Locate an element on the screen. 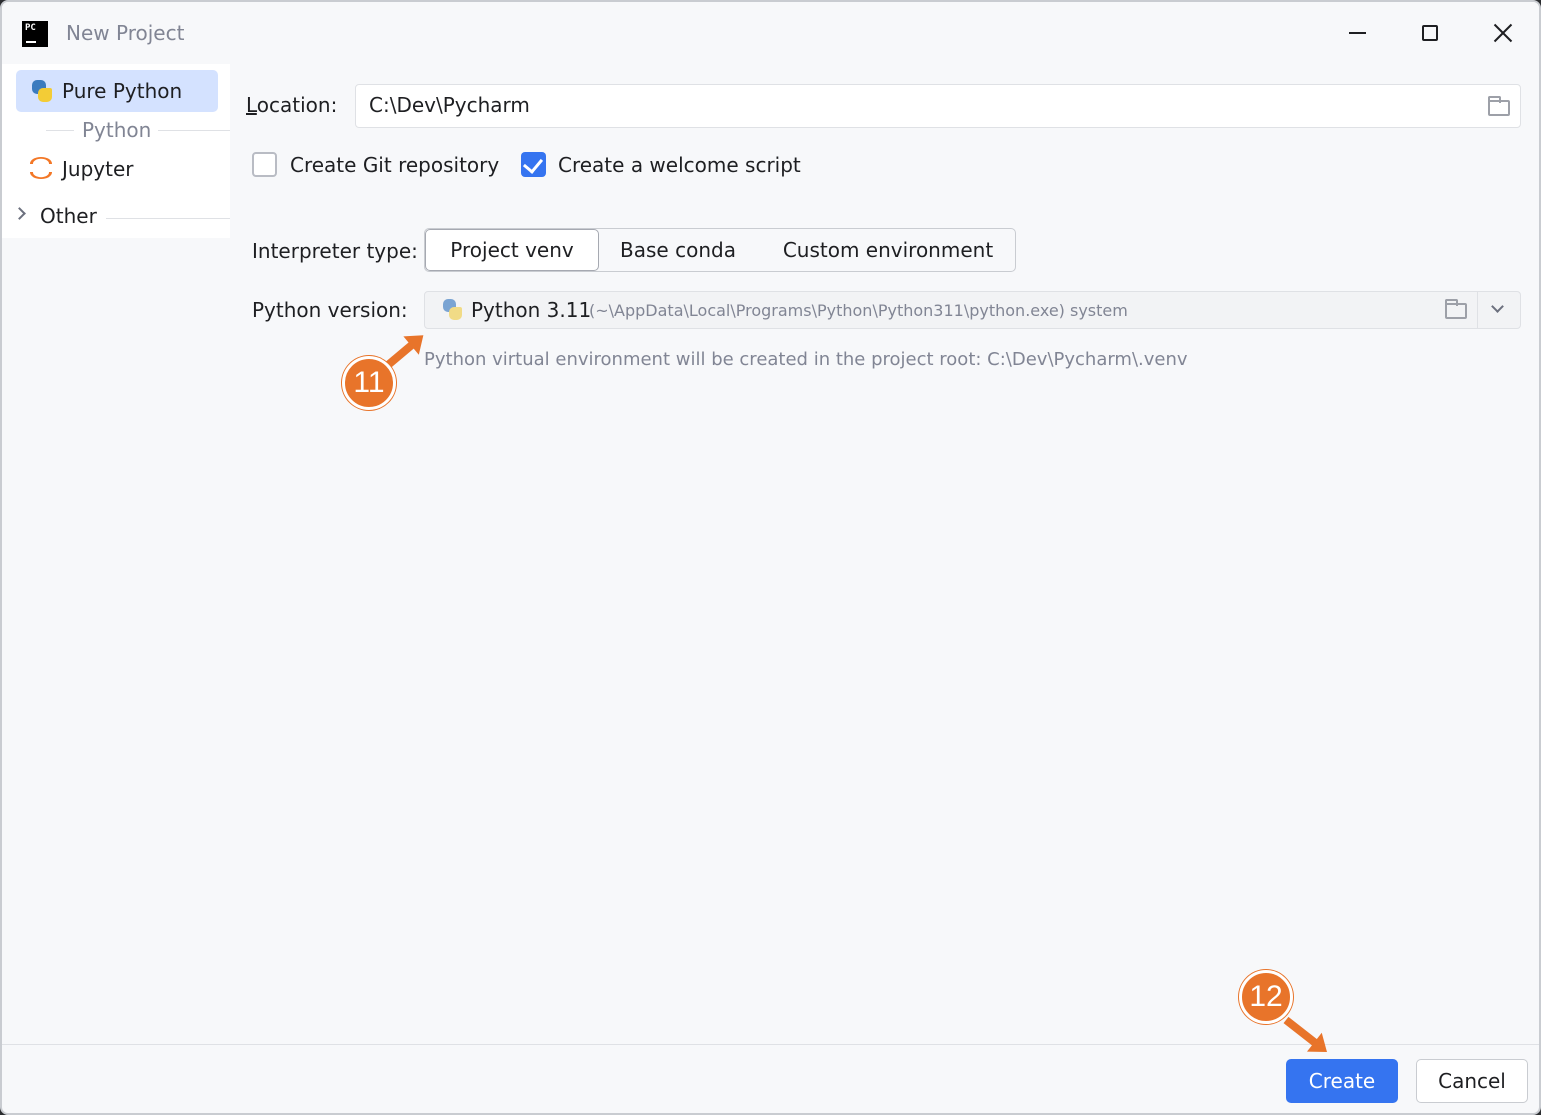 The height and width of the screenshot is (1115, 1541). location-field is located at coordinates (938, 106).